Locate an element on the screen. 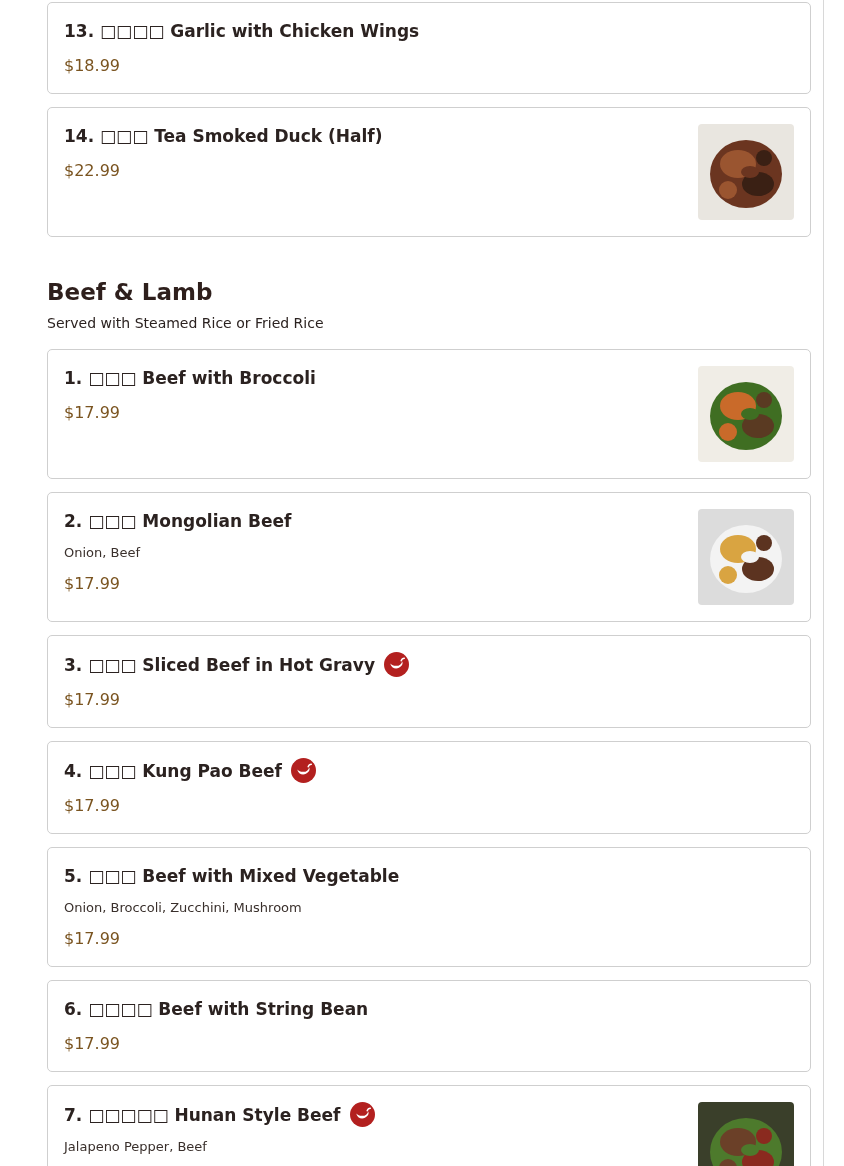  menu-item-card: 14. □□□ Tea Smoked Duck (Half) $22.99 is located at coordinates (429, 172).